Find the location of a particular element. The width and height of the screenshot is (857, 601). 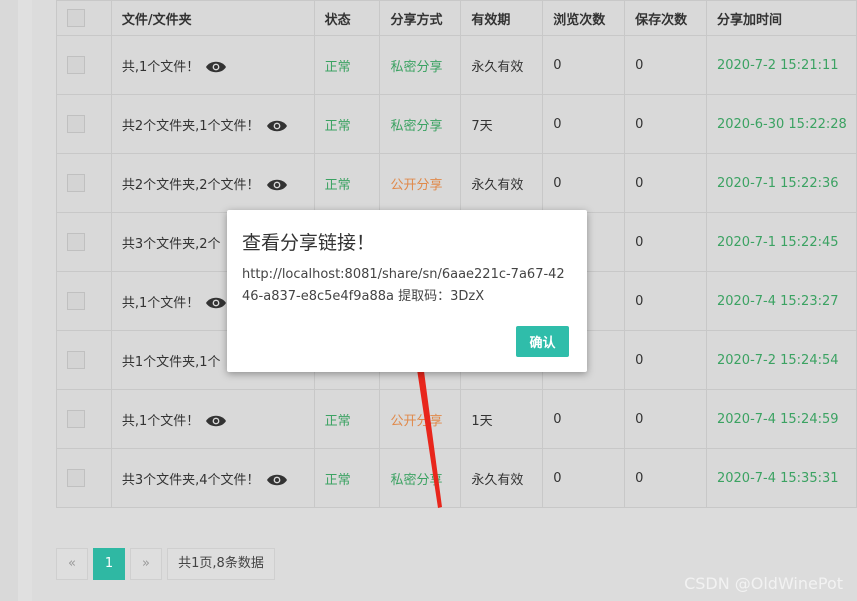

current-page-button: 1 is located at coordinates (109, 564).